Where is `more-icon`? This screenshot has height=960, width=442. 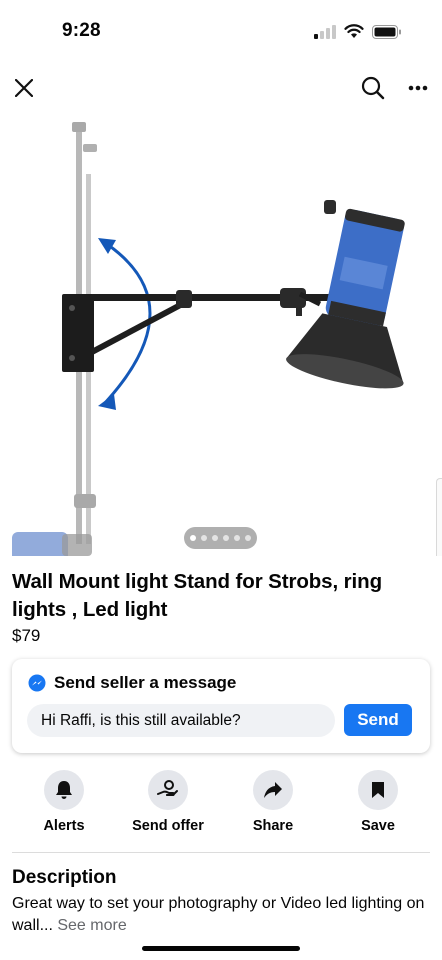
more-icon is located at coordinates (418, 88).